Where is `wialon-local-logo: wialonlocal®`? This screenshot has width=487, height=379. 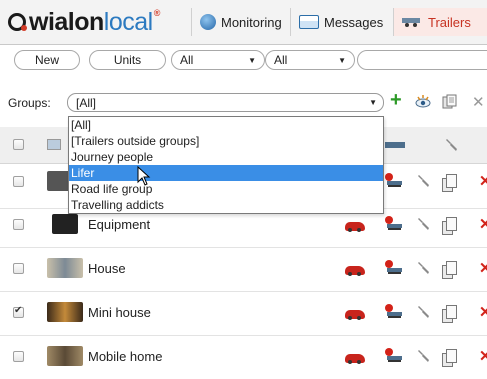 wialon-local-logo: wialonlocal® is located at coordinates (84, 22).